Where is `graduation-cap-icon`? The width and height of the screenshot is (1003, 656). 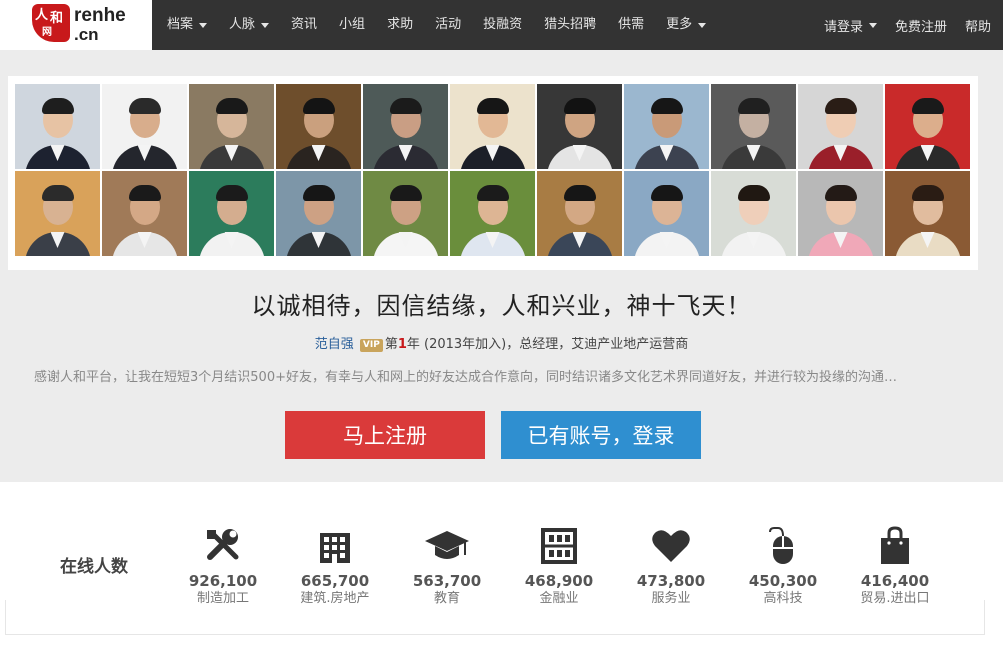
graduation-cap-icon is located at coordinates (447, 546).